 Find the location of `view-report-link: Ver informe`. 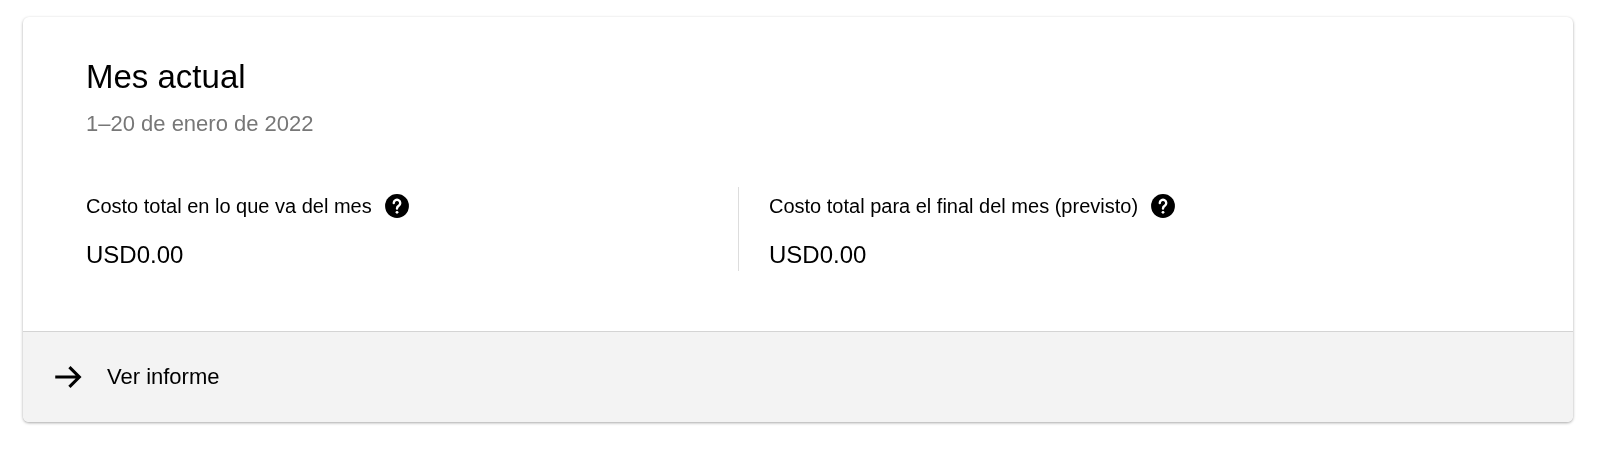

view-report-link: Ver informe is located at coordinates (135, 377).